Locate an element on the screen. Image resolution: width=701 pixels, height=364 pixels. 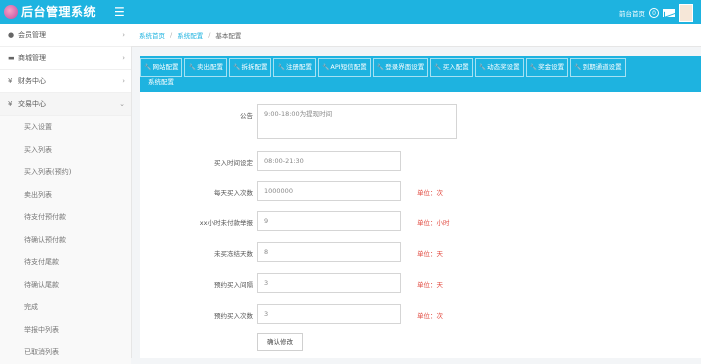
unpaid-report-hours-input is located at coordinates (329, 221).